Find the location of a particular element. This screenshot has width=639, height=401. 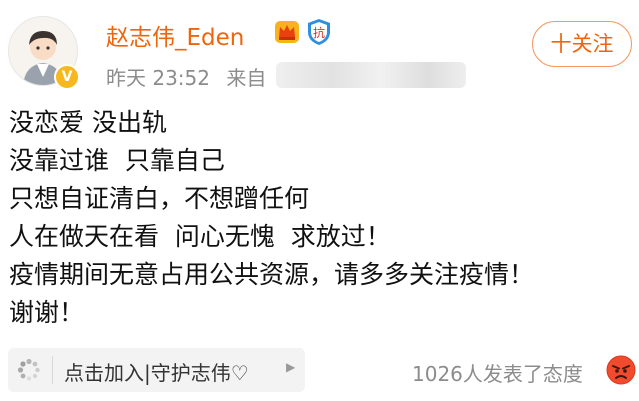

post-line: 没恋爱 没出轨 is located at coordinates (88, 122).